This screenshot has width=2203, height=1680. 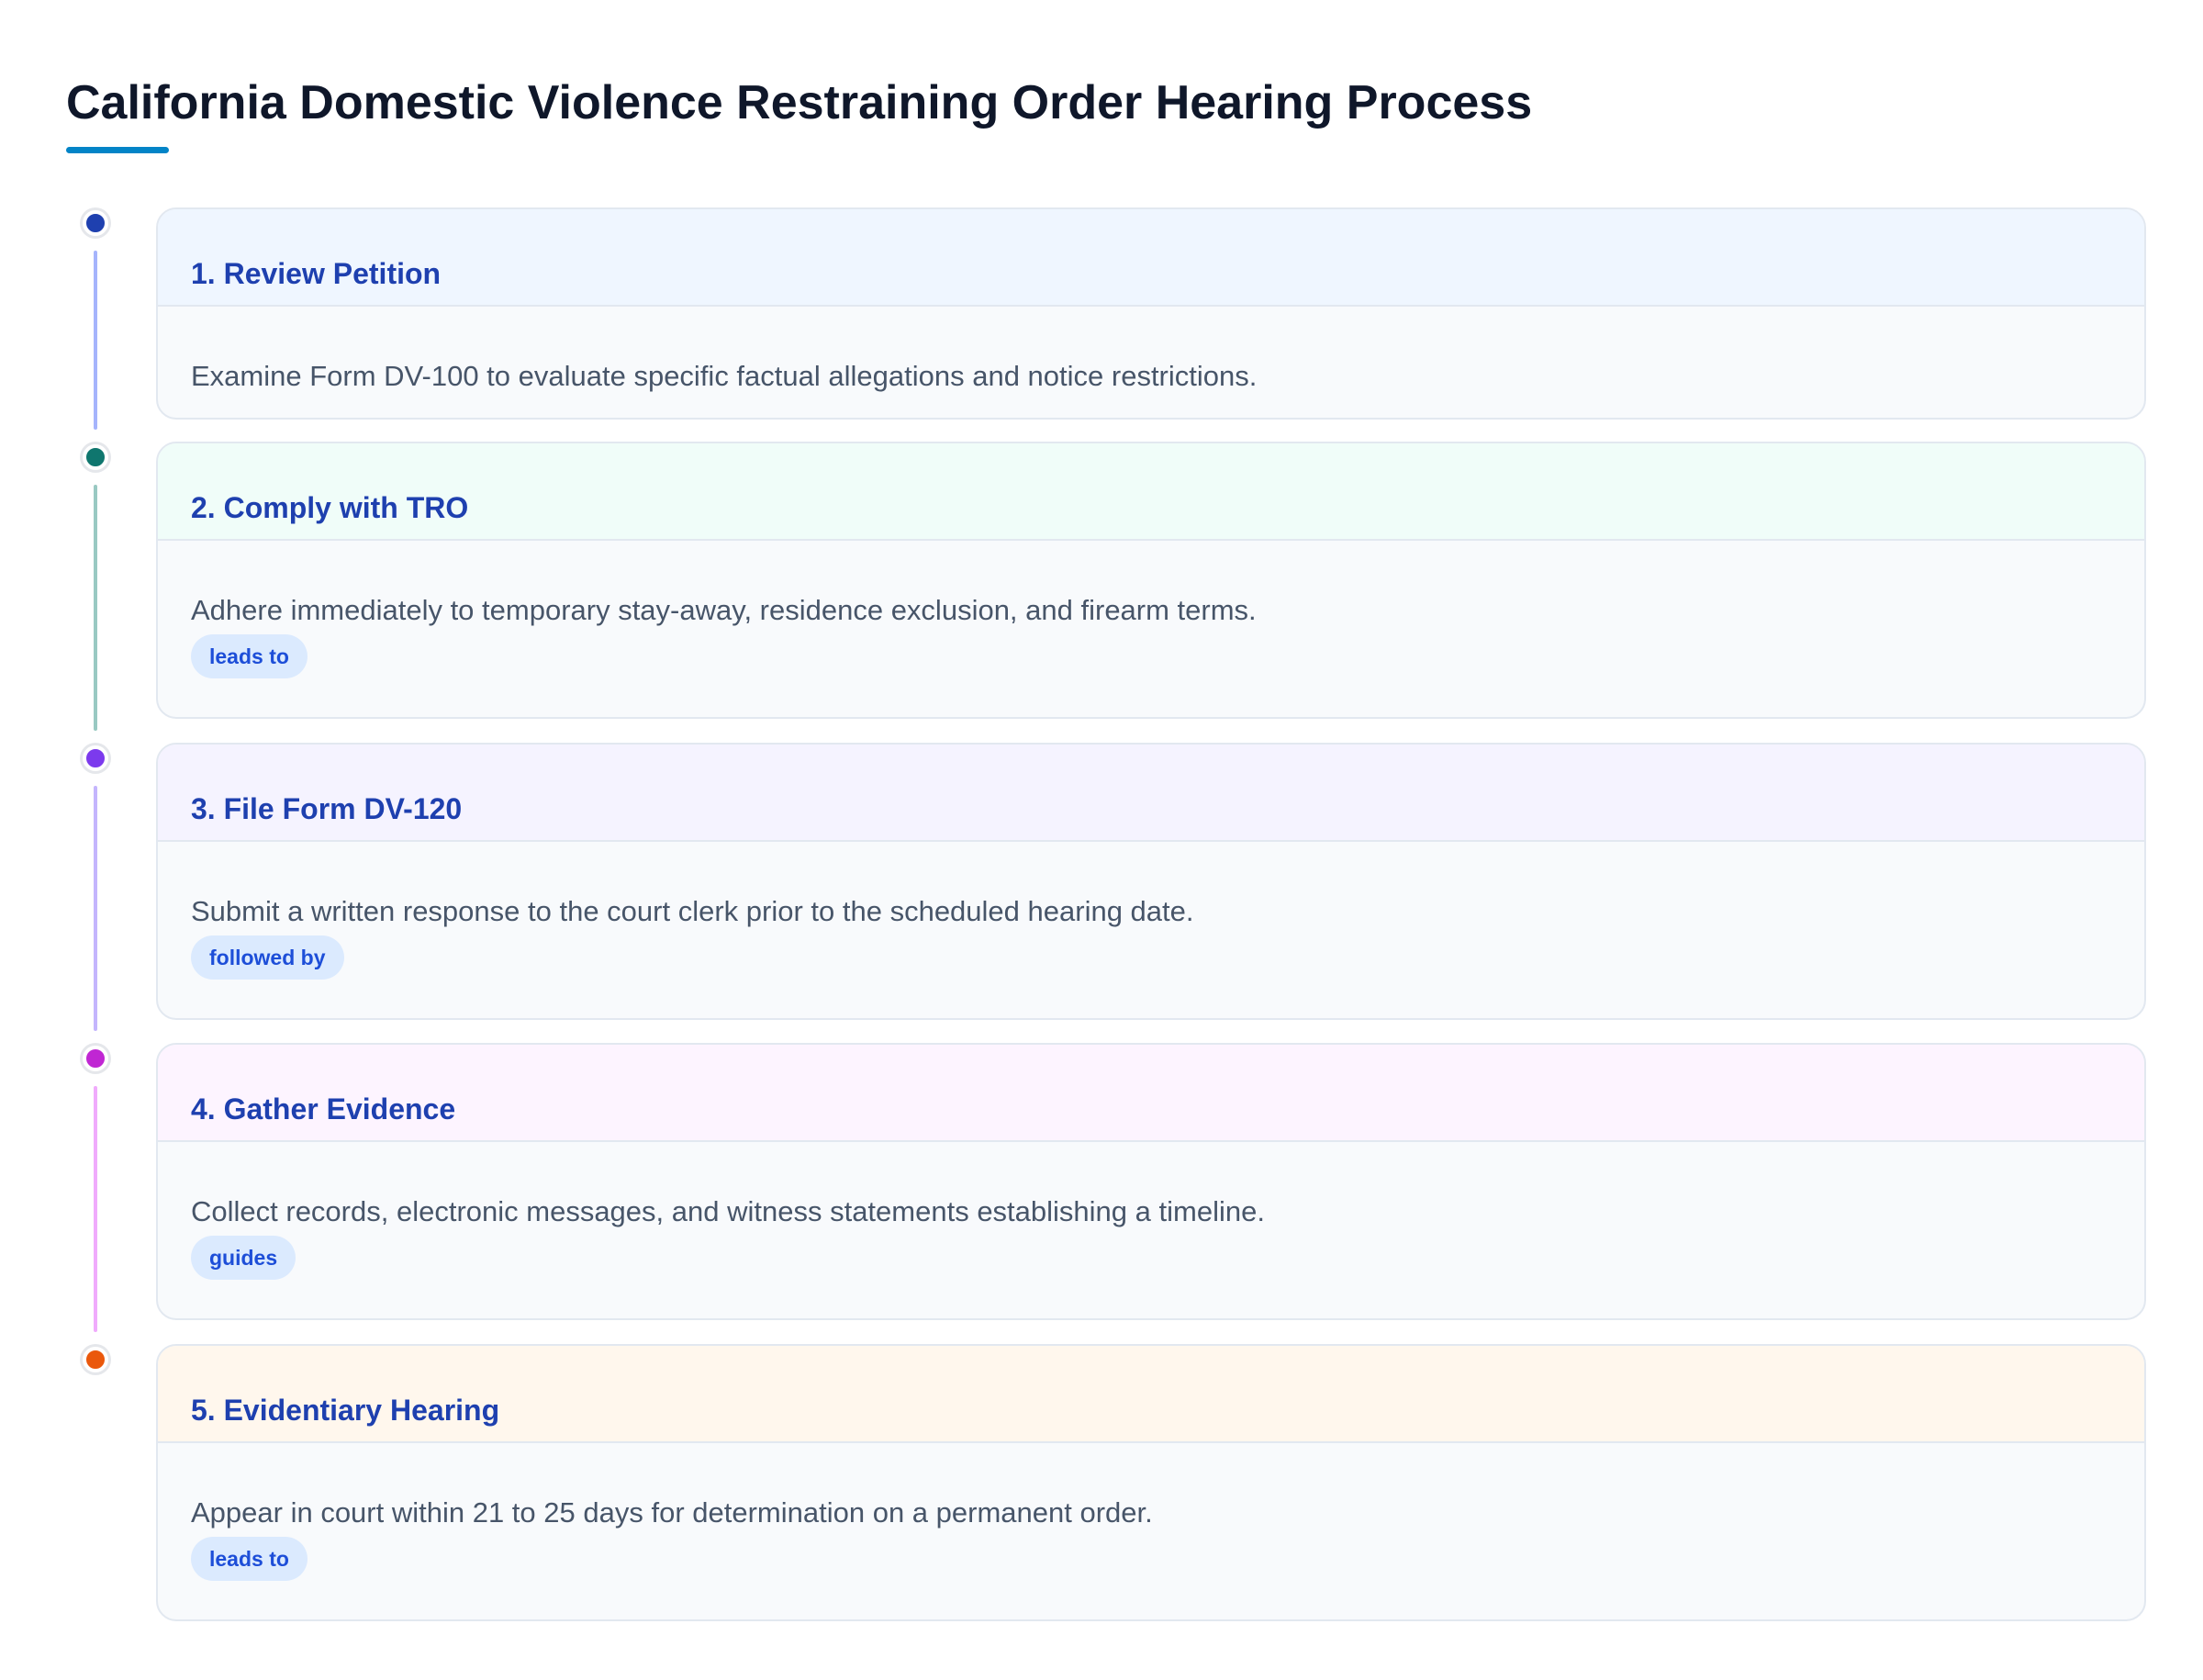 What do you see at coordinates (244, 1258) in the screenshot?
I see `relation-chip: guides` at bounding box center [244, 1258].